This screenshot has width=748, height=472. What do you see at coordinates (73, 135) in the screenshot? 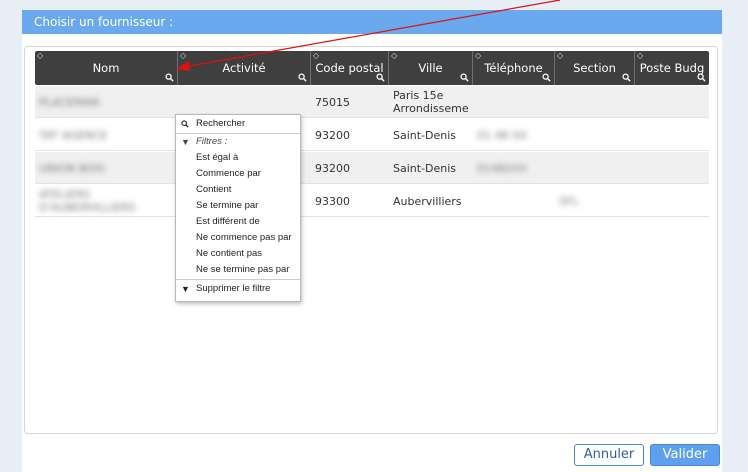
I see `cell-nom: TAT AGENCE` at bounding box center [73, 135].